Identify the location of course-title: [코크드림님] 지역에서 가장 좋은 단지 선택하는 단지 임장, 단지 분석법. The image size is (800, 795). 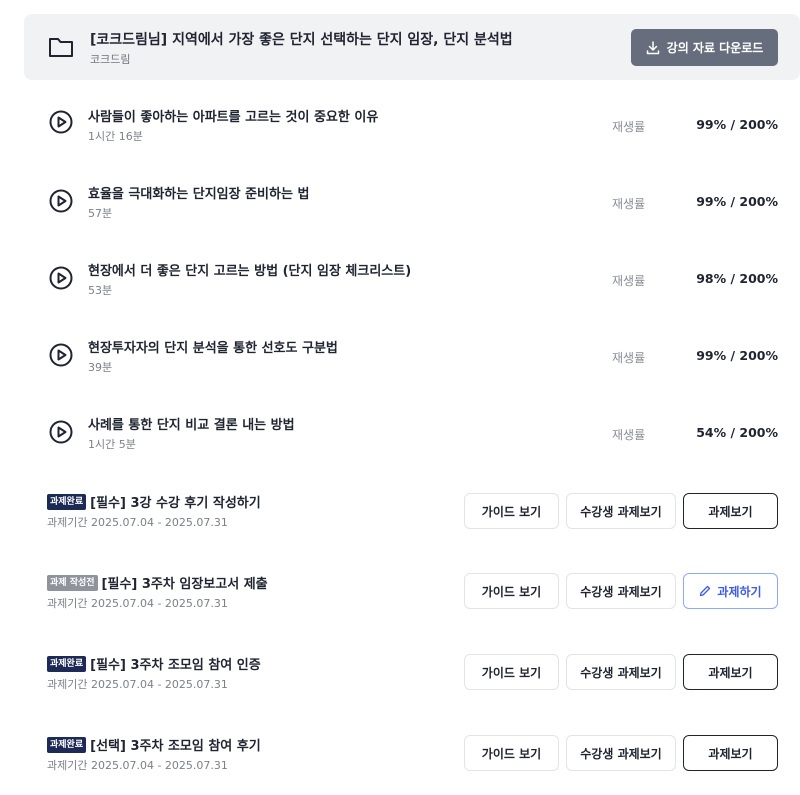
(301, 40).